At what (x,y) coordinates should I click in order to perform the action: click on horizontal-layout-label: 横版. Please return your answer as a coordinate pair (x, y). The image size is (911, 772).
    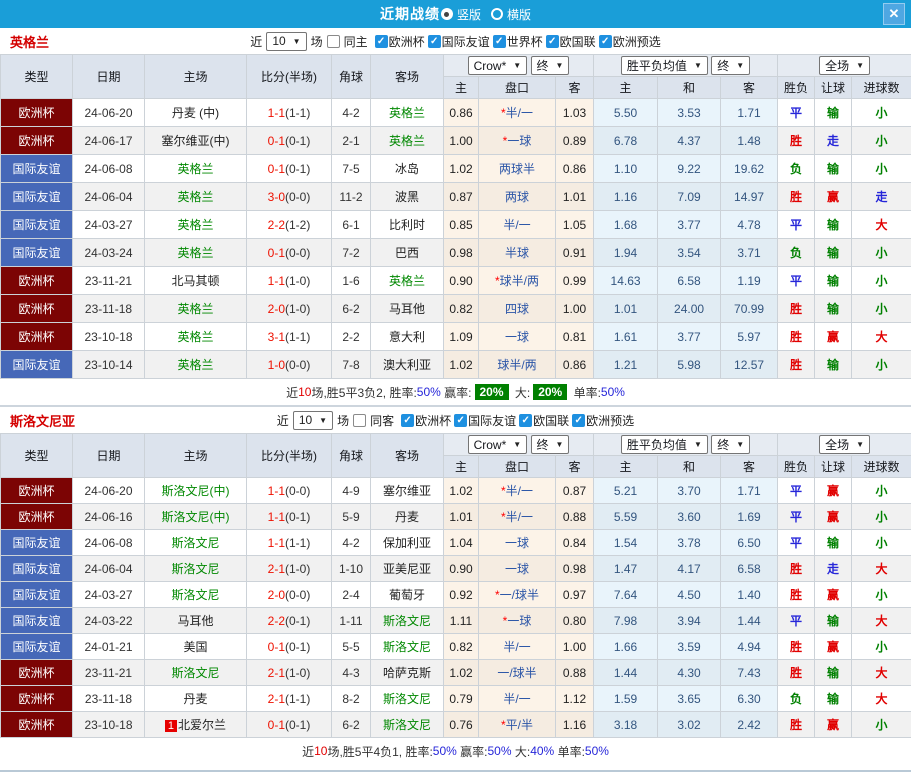
    Looking at the image, I should click on (519, 14).